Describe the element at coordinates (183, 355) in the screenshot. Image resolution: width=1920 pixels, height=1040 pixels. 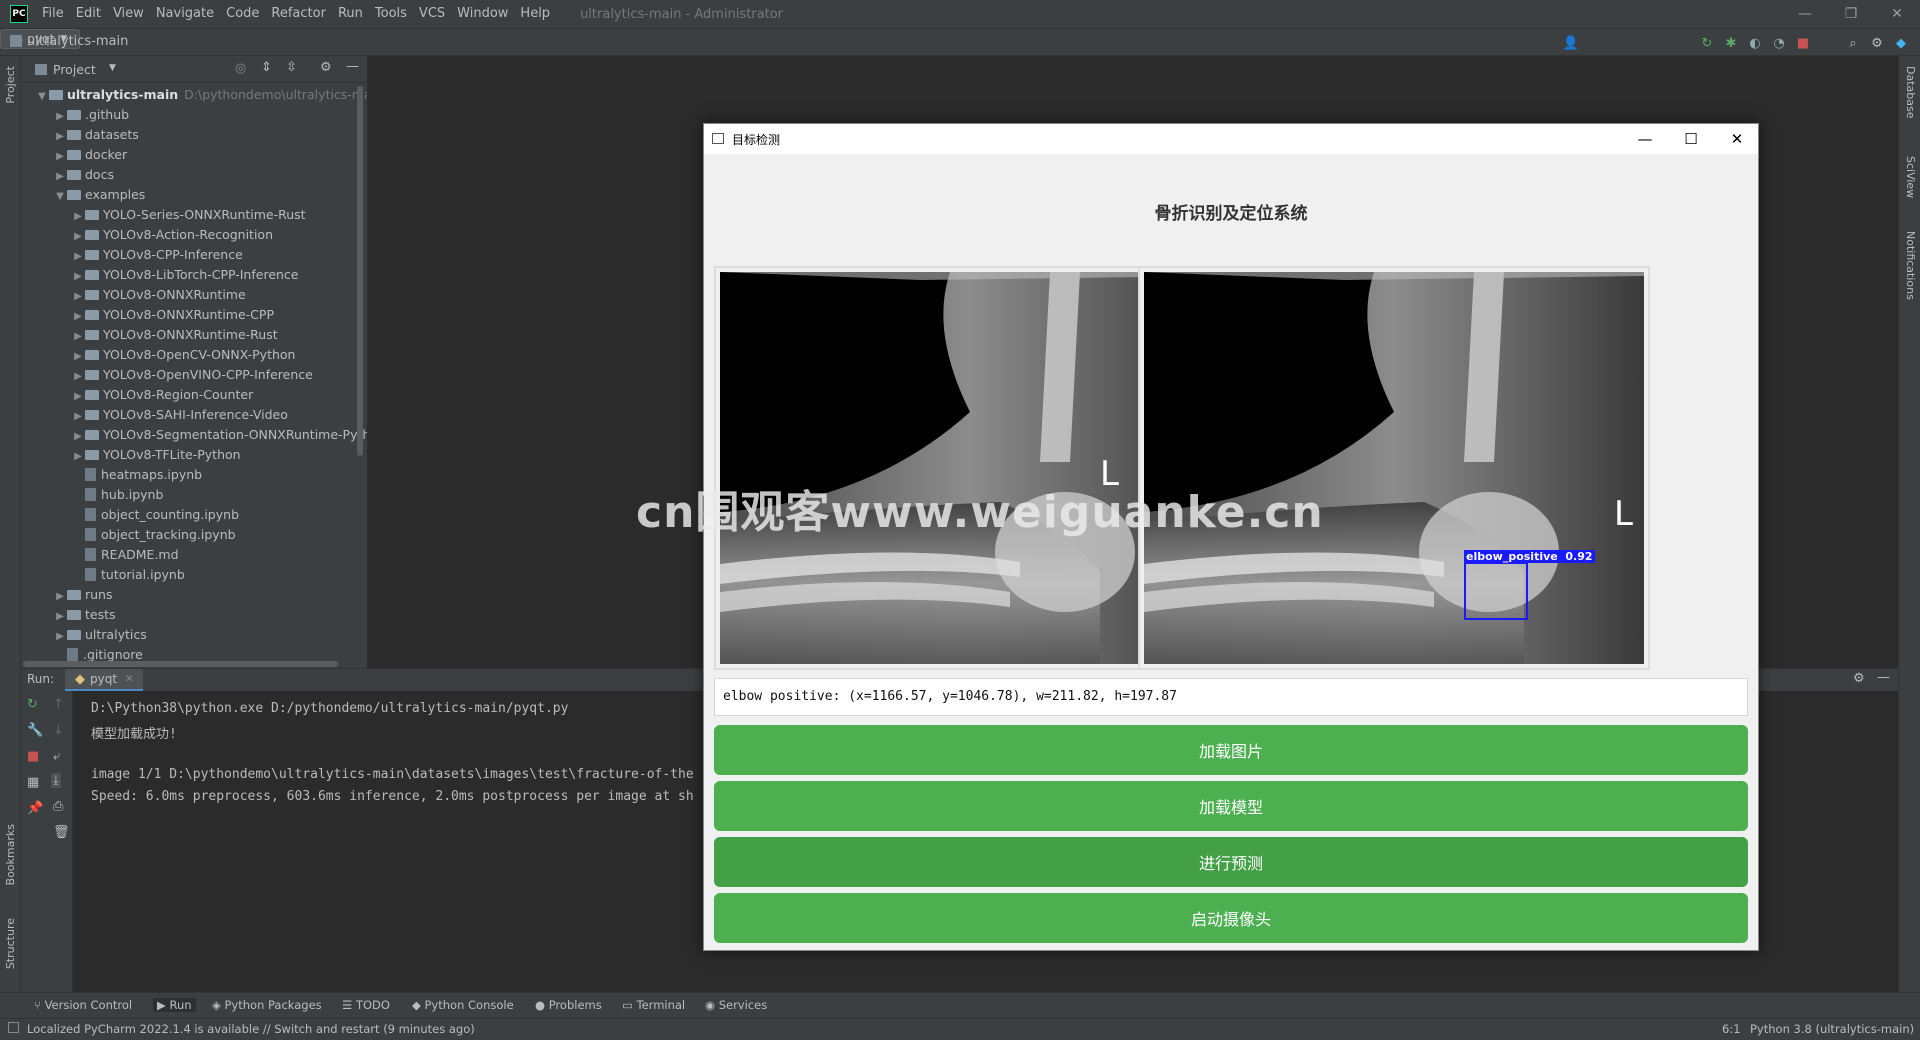
I see `tree-folder-item: ▶ YOLOv8-OpenCV-ONNX-Python` at that location.